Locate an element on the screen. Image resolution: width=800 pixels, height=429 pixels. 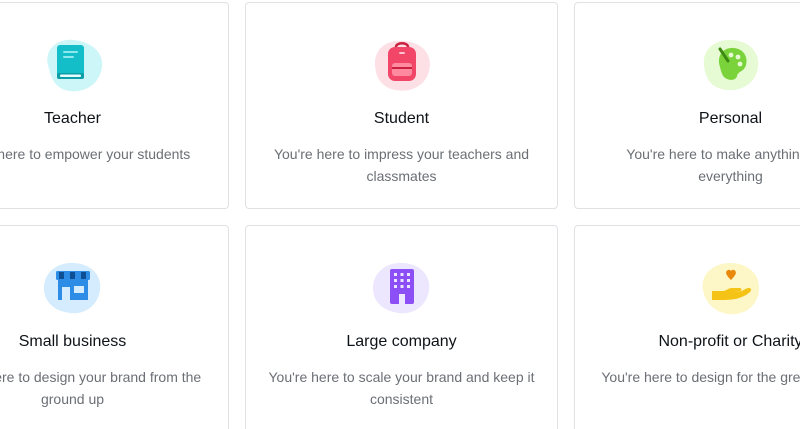
card-title: Personal is located at coordinates (730, 118).